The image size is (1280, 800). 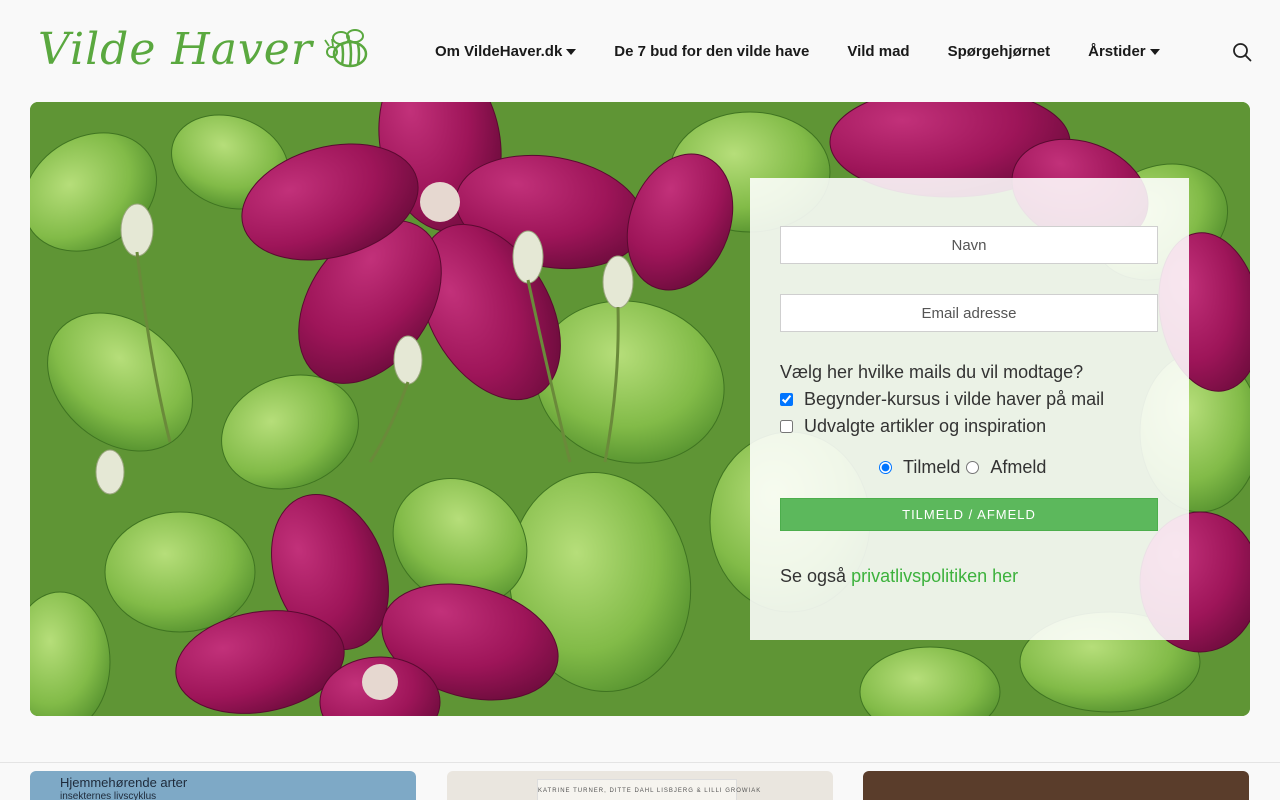 I want to click on article-card-thumbnail, so click(x=1056, y=785).